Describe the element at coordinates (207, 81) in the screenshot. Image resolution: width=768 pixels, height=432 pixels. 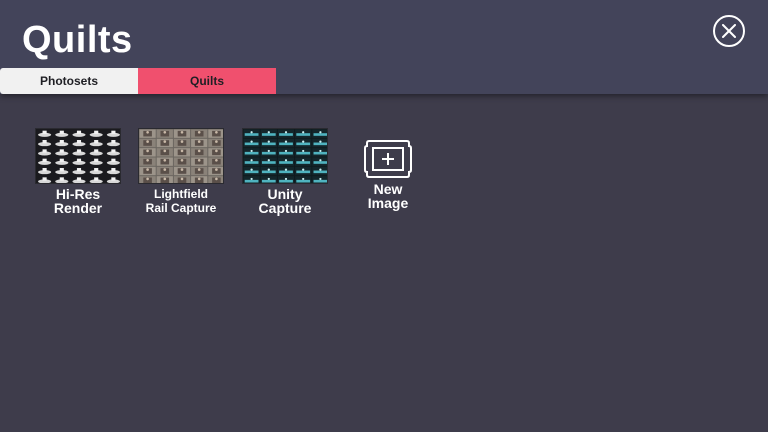
I see `tab-quilts: Quilts` at that location.